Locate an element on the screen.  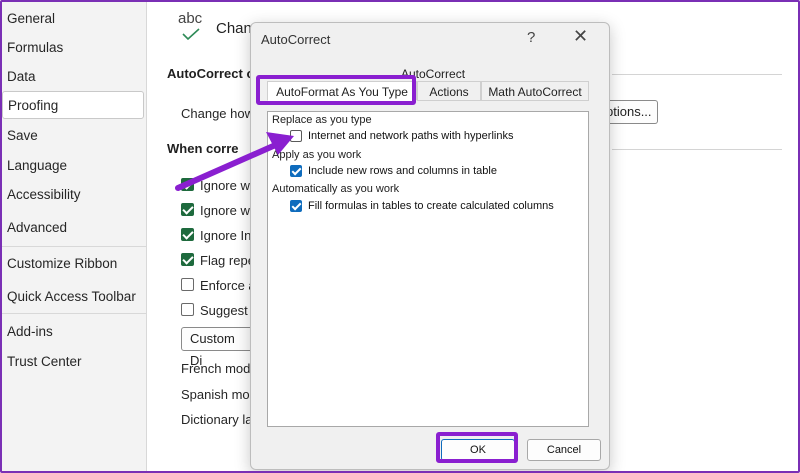
sidebar-item-add-ins: Add-ins is located at coordinates (73, 332).